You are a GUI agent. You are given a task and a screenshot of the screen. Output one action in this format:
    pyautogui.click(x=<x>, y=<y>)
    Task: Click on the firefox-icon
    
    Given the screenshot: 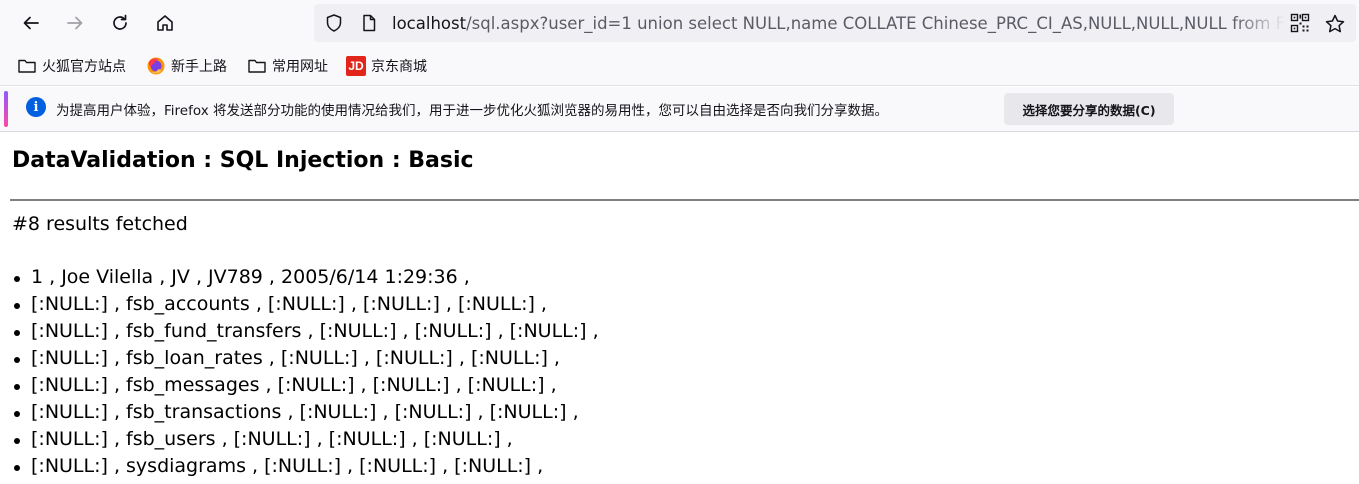 What is the action you would take?
    pyautogui.click(x=156, y=66)
    